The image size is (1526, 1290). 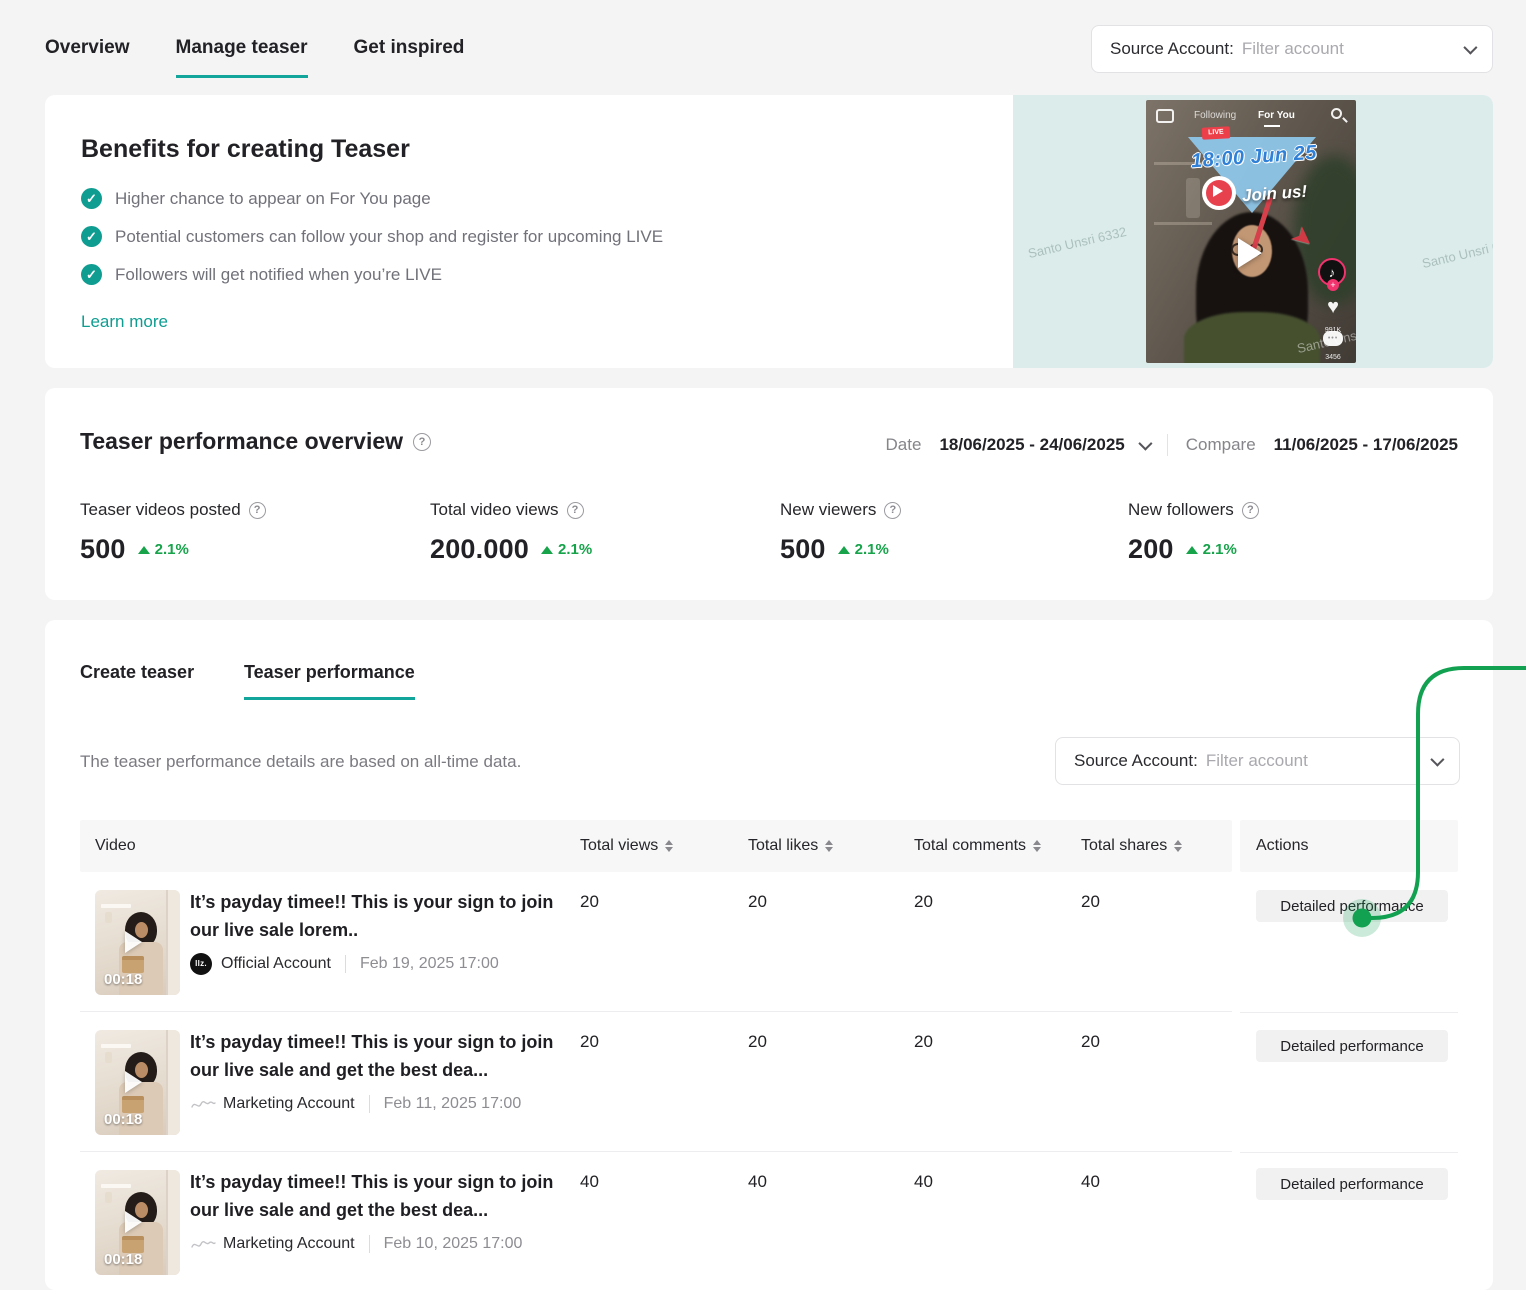 What do you see at coordinates (115, 845) in the screenshot?
I see `column-video: Video` at bounding box center [115, 845].